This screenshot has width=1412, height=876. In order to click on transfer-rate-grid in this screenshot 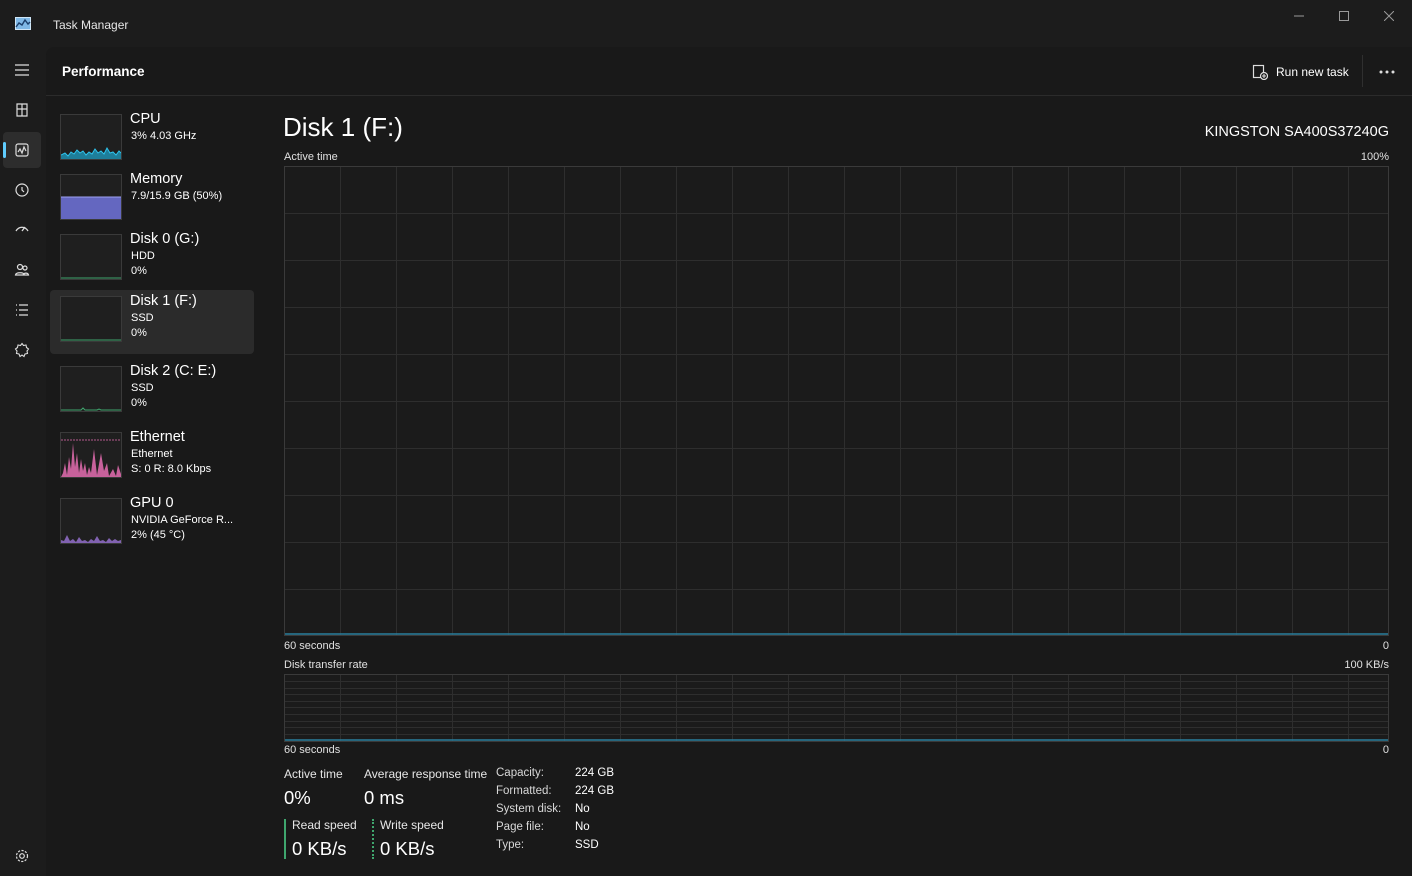, I will do `click(836, 708)`.